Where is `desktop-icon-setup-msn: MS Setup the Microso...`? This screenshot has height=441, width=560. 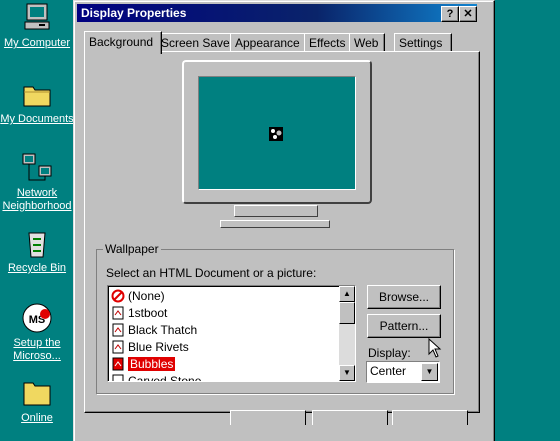
desktop-icon-setup-msn: MS Setup the Microso... is located at coordinates (37, 332).